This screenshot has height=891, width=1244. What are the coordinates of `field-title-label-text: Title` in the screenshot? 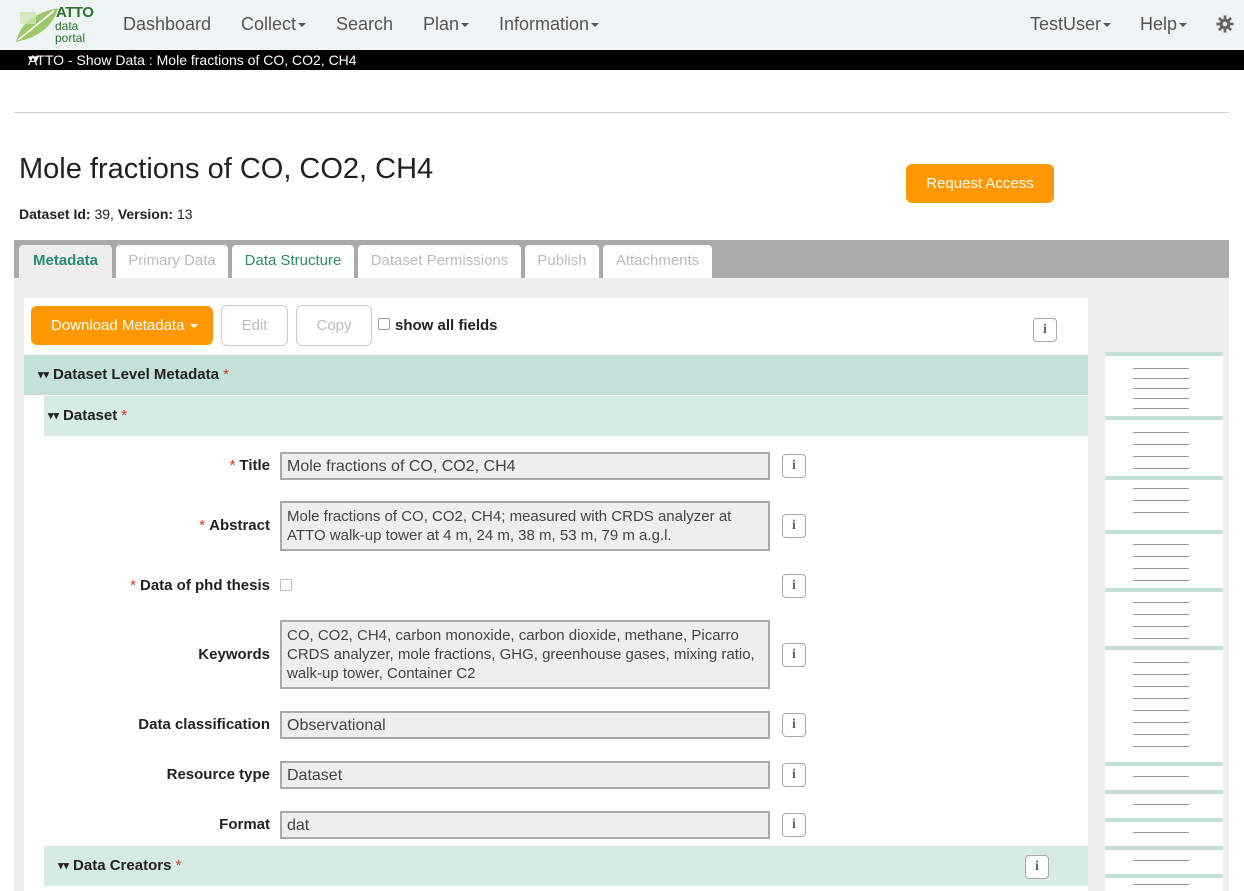 It's located at (254, 465).